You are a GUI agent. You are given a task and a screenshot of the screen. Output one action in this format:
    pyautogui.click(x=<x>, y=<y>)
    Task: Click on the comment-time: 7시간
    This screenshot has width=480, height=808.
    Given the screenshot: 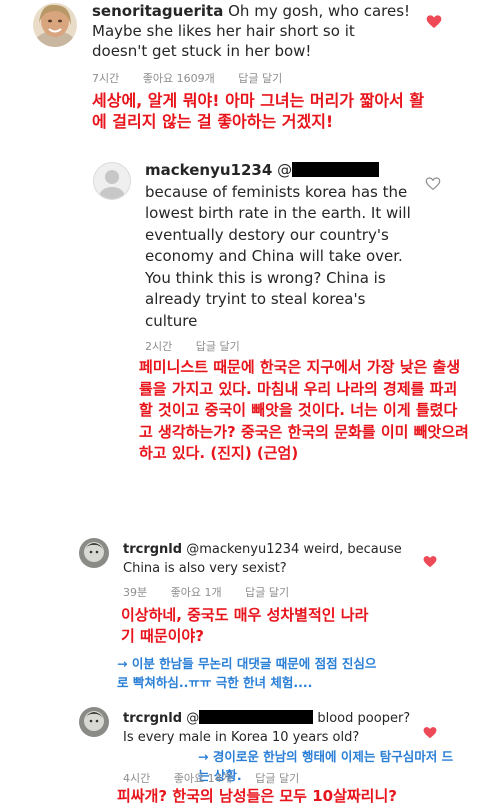 What is the action you would take?
    pyautogui.click(x=106, y=78)
    